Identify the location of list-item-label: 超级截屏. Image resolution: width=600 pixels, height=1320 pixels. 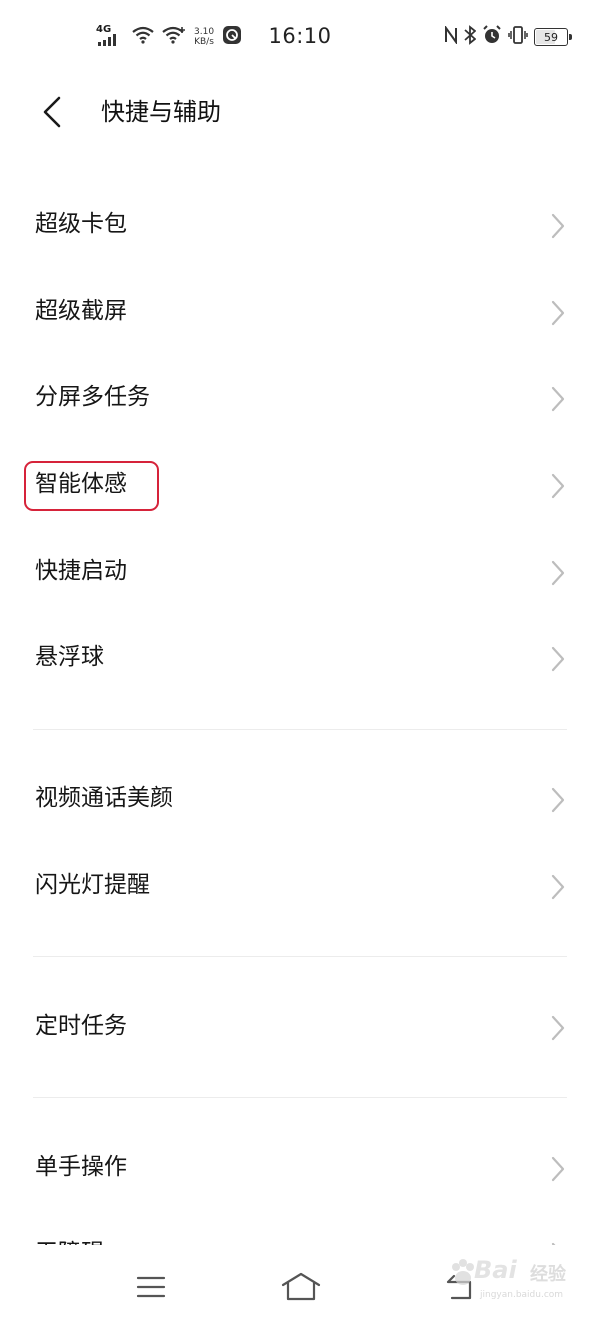
(81, 311).